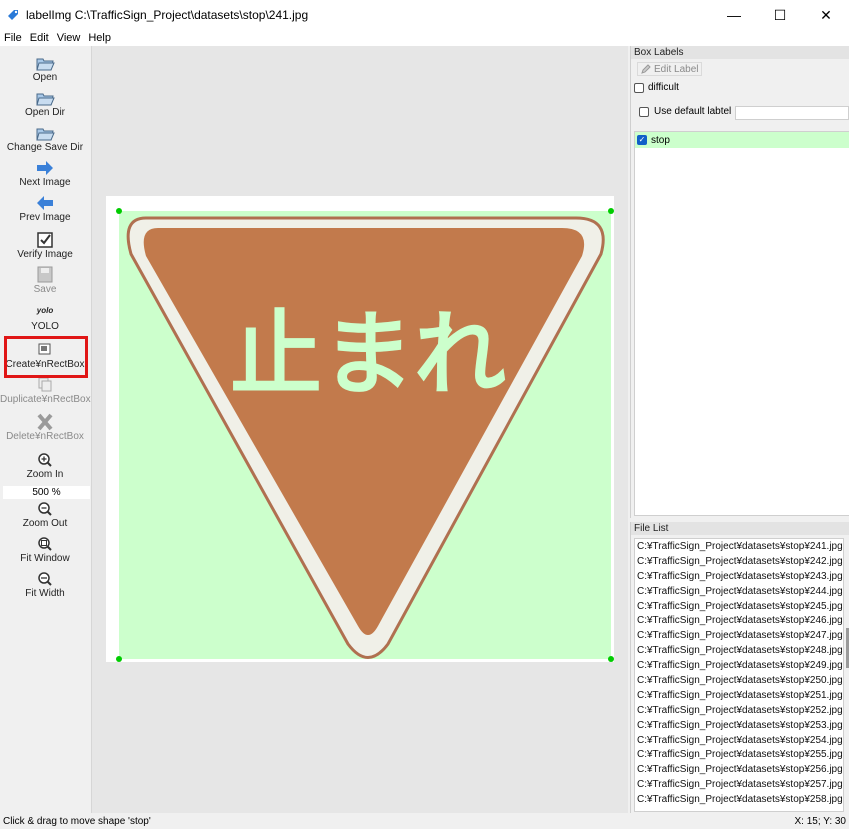 Image resolution: width=849 pixels, height=829 pixels. I want to click on open-label: Open, so click(45, 77).